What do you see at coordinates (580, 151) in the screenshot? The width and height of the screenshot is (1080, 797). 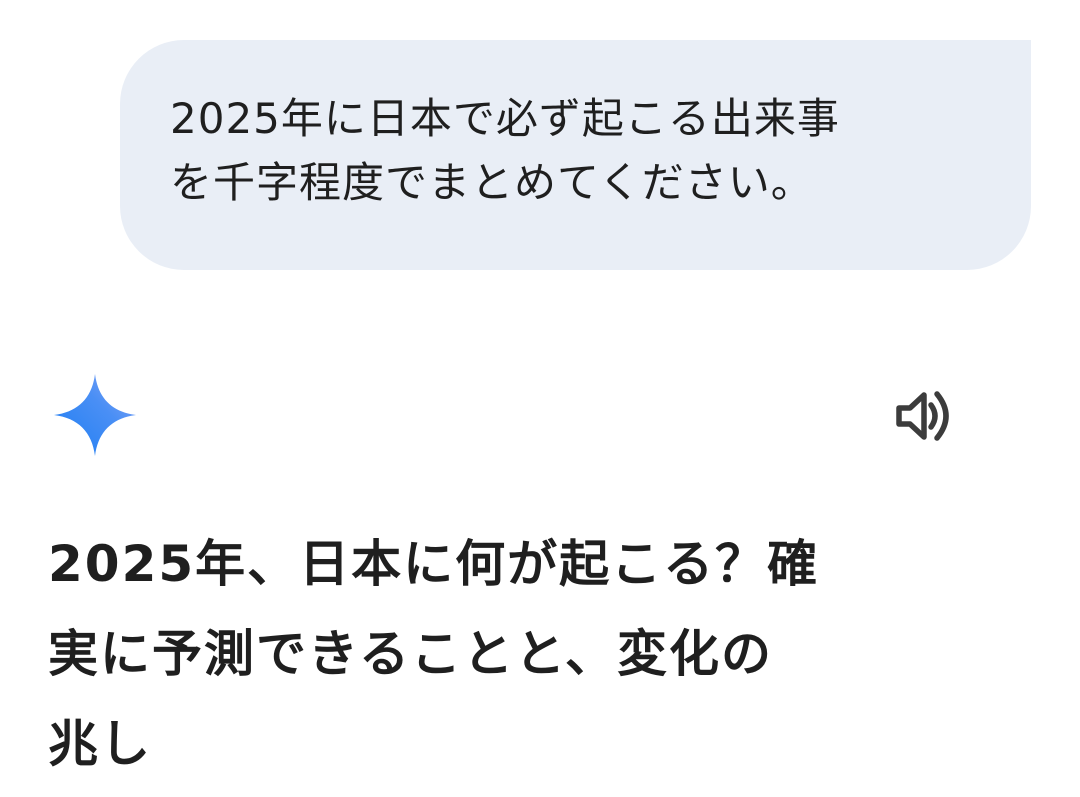 I see `user-message-text: 2025年に日本で必ず起こる出来事 を千字程度でまとめてください。` at bounding box center [580, 151].